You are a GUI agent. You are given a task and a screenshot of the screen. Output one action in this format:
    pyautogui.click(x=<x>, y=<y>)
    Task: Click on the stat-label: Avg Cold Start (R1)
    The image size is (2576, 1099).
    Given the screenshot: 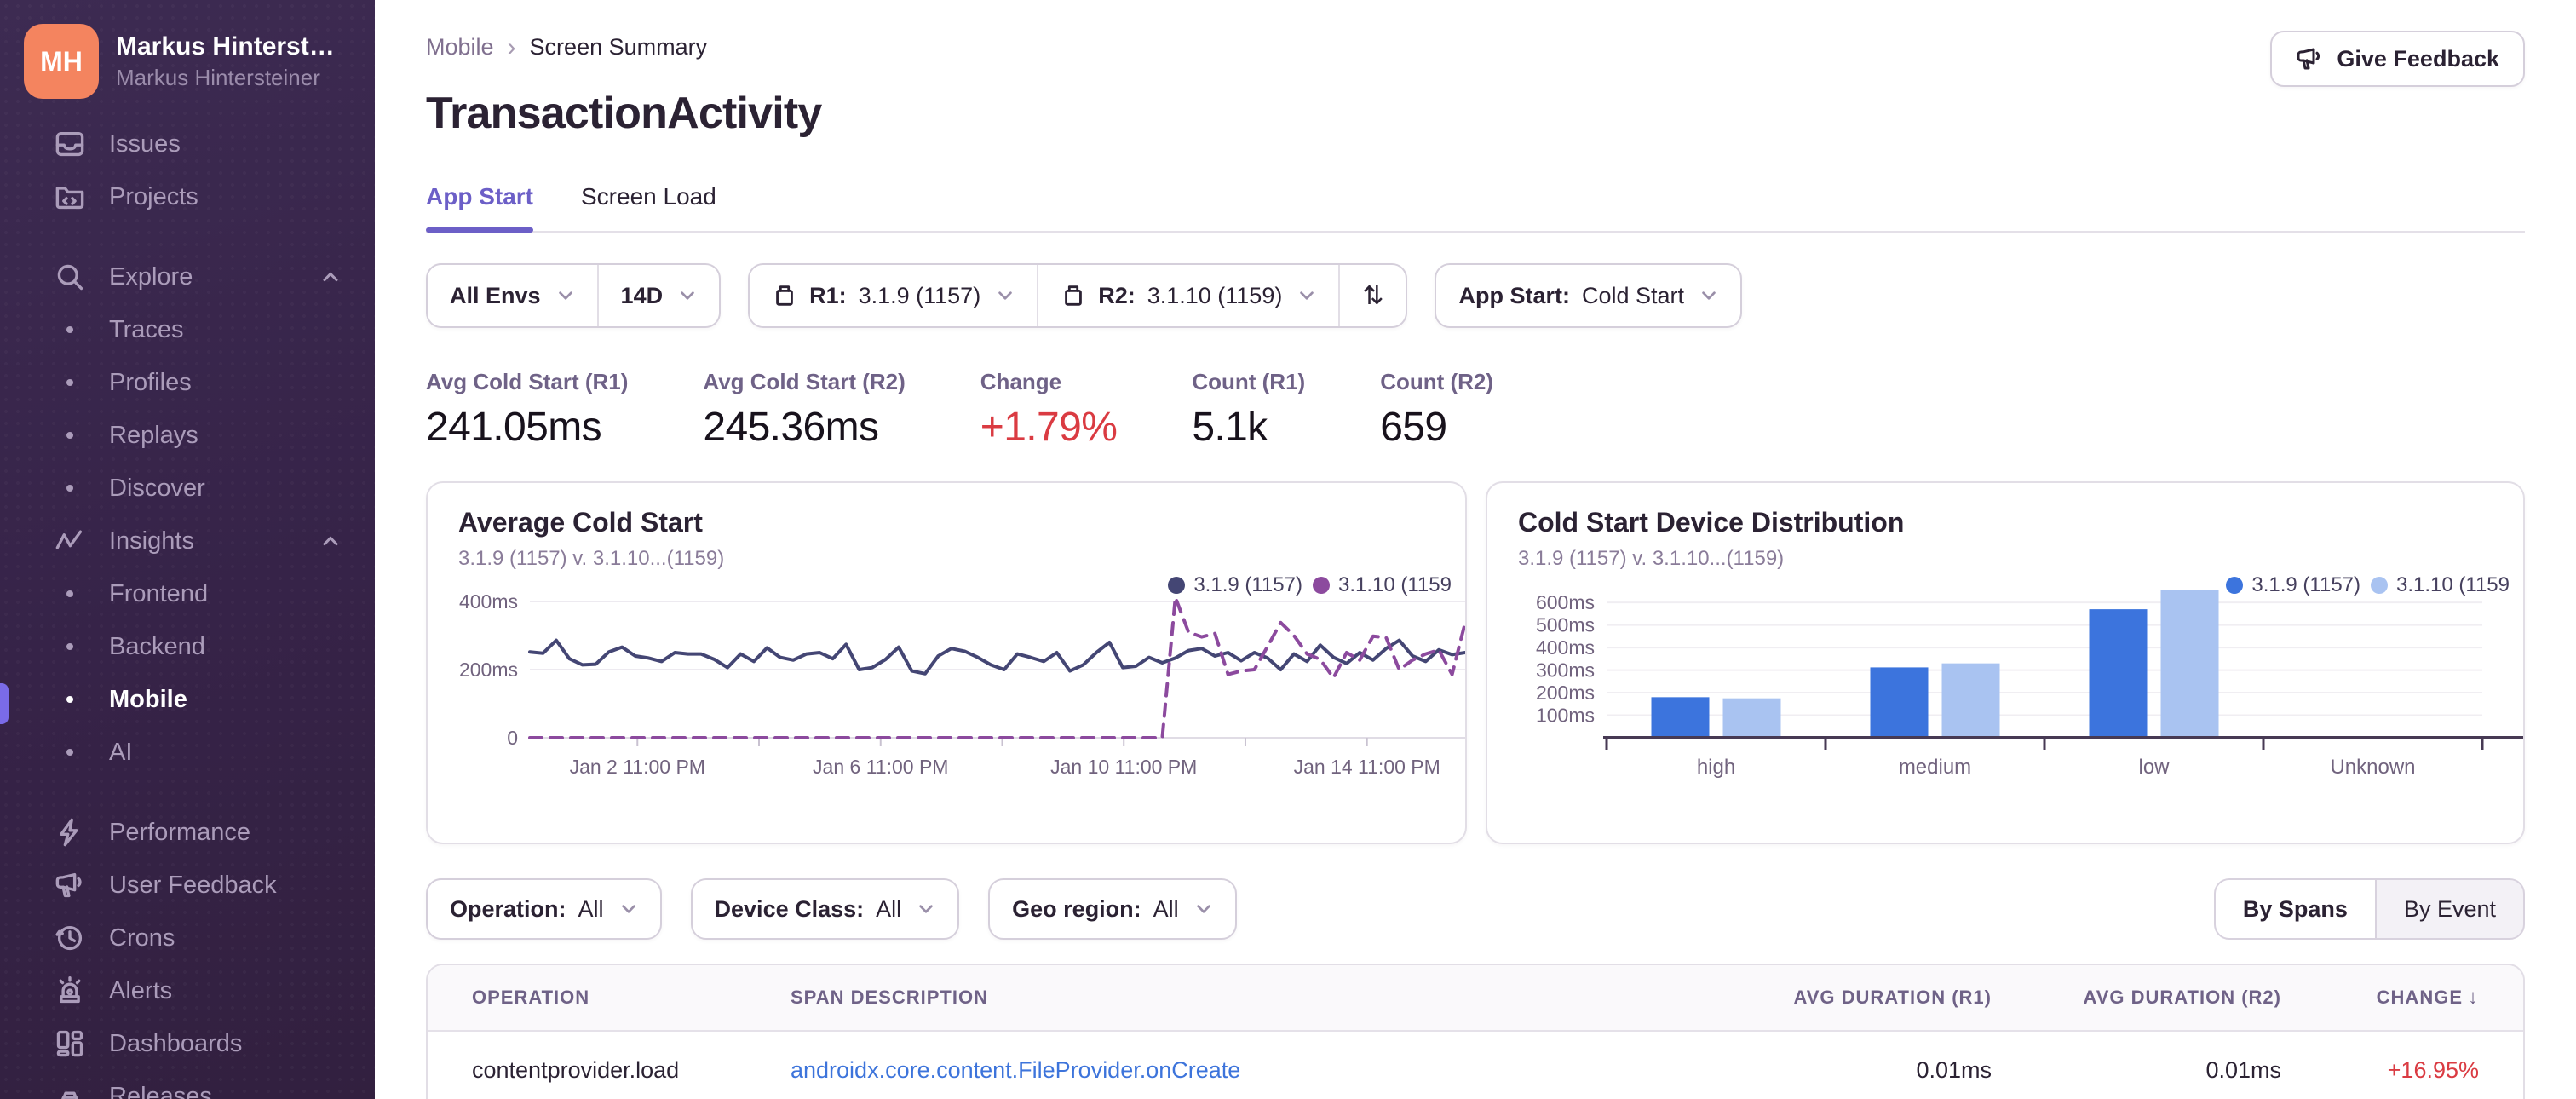 What is the action you would take?
    pyautogui.click(x=527, y=382)
    